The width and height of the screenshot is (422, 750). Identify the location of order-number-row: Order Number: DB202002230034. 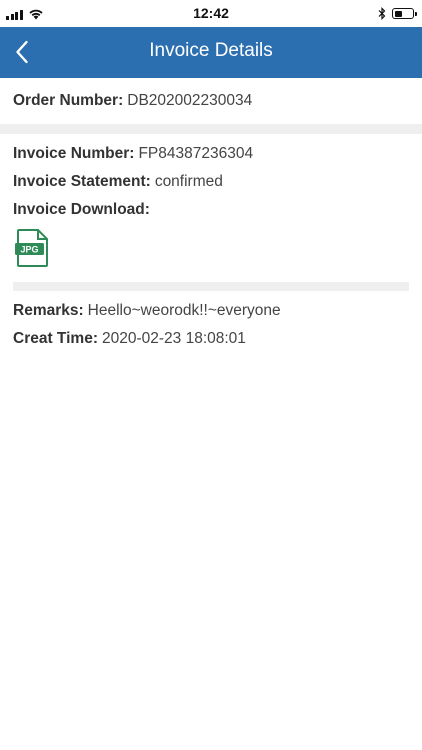
(132, 101).